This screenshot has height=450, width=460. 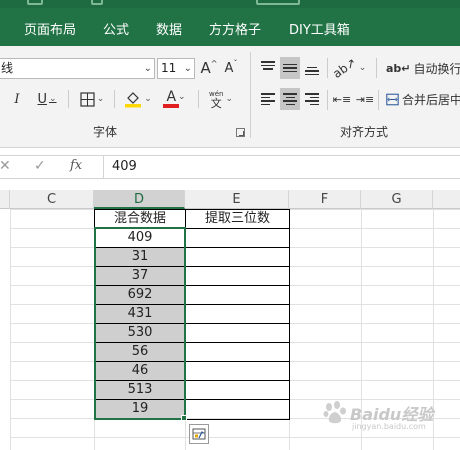 What do you see at coordinates (7, 68) in the screenshot?
I see `font-name-value: 线` at bounding box center [7, 68].